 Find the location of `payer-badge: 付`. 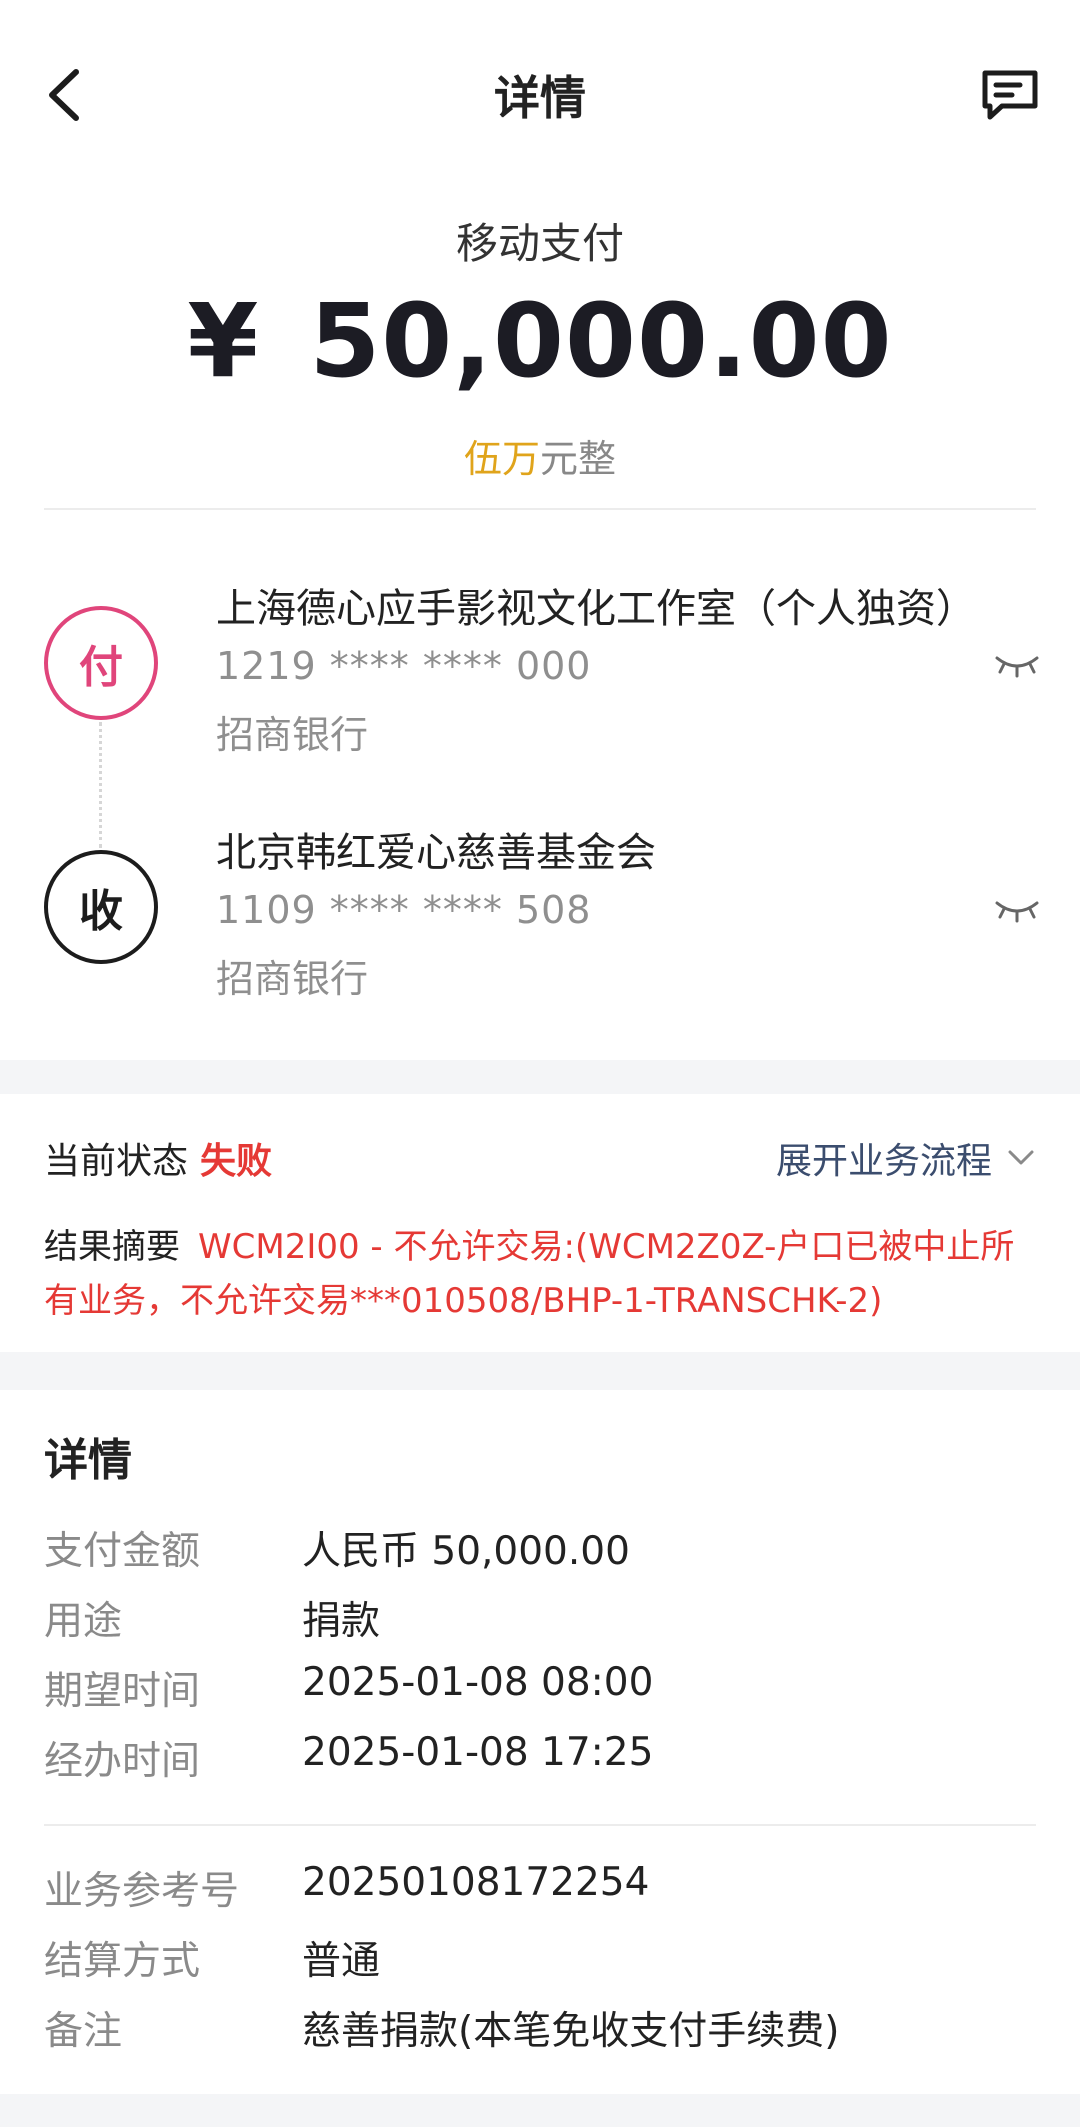

payer-badge: 付 is located at coordinates (101, 663).